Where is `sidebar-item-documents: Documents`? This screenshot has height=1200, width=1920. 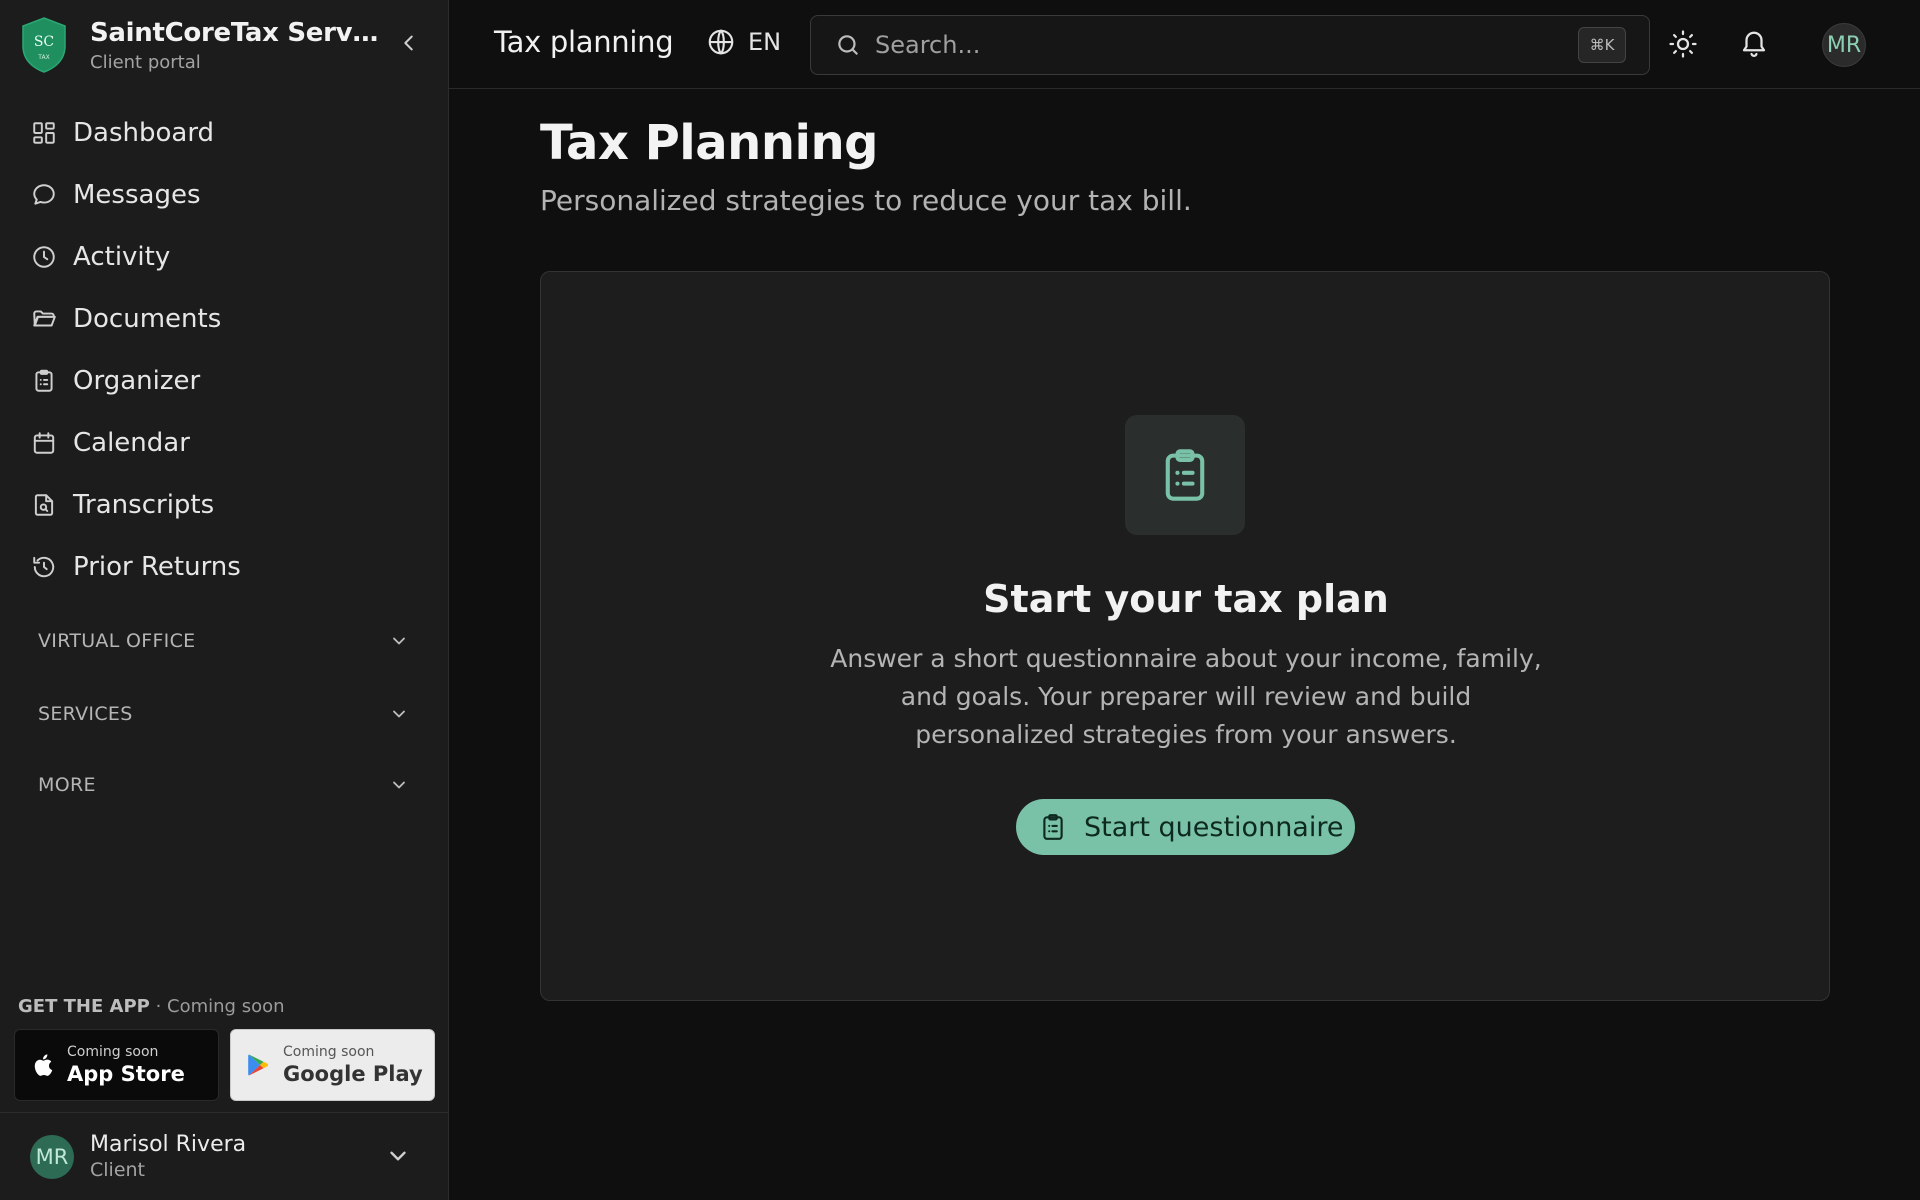
sidebar-item-documents: Documents is located at coordinates (224, 319).